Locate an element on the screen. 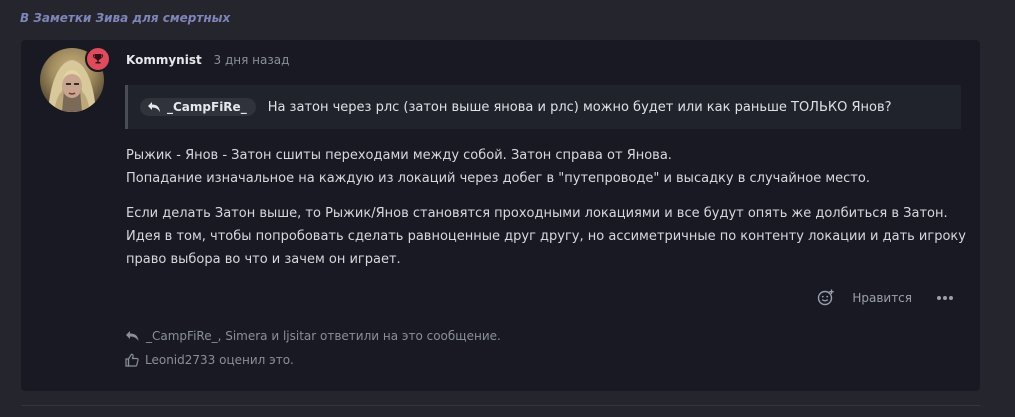  likes-text: Leonid2733 оценил это. is located at coordinates (219, 360).